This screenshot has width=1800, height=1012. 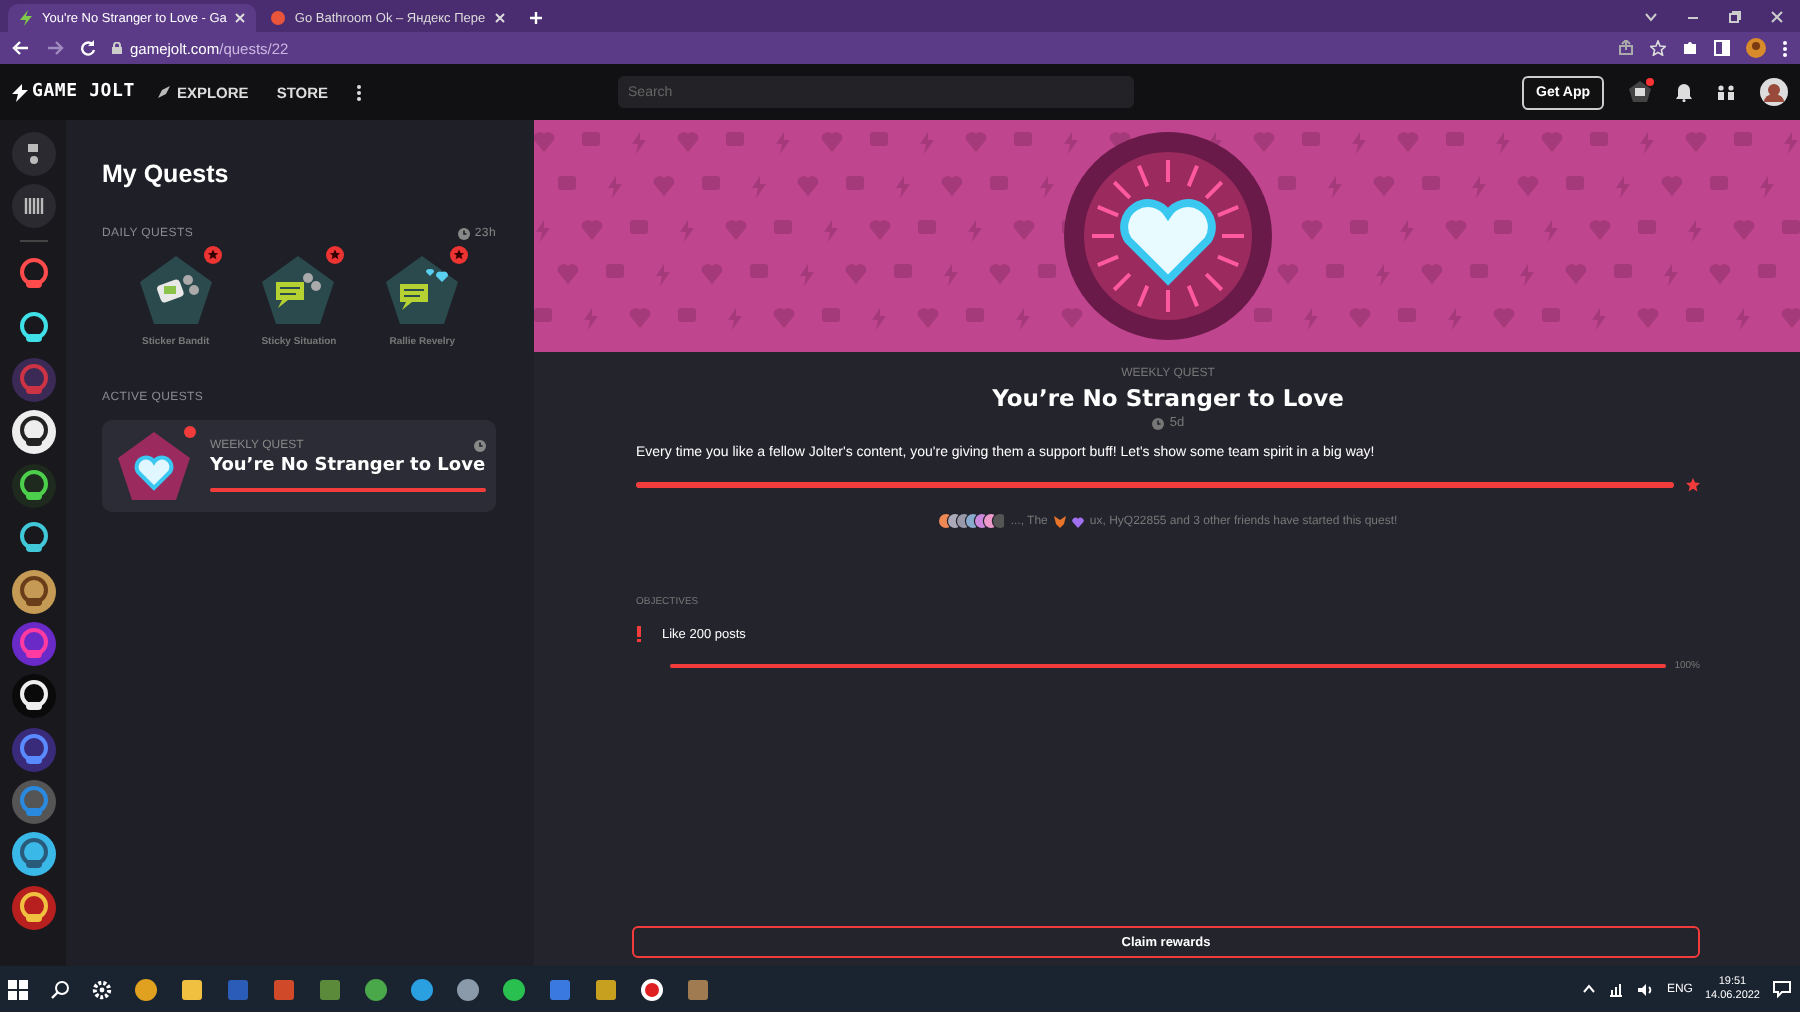 What do you see at coordinates (652, 989) in the screenshot?
I see `record-icon` at bounding box center [652, 989].